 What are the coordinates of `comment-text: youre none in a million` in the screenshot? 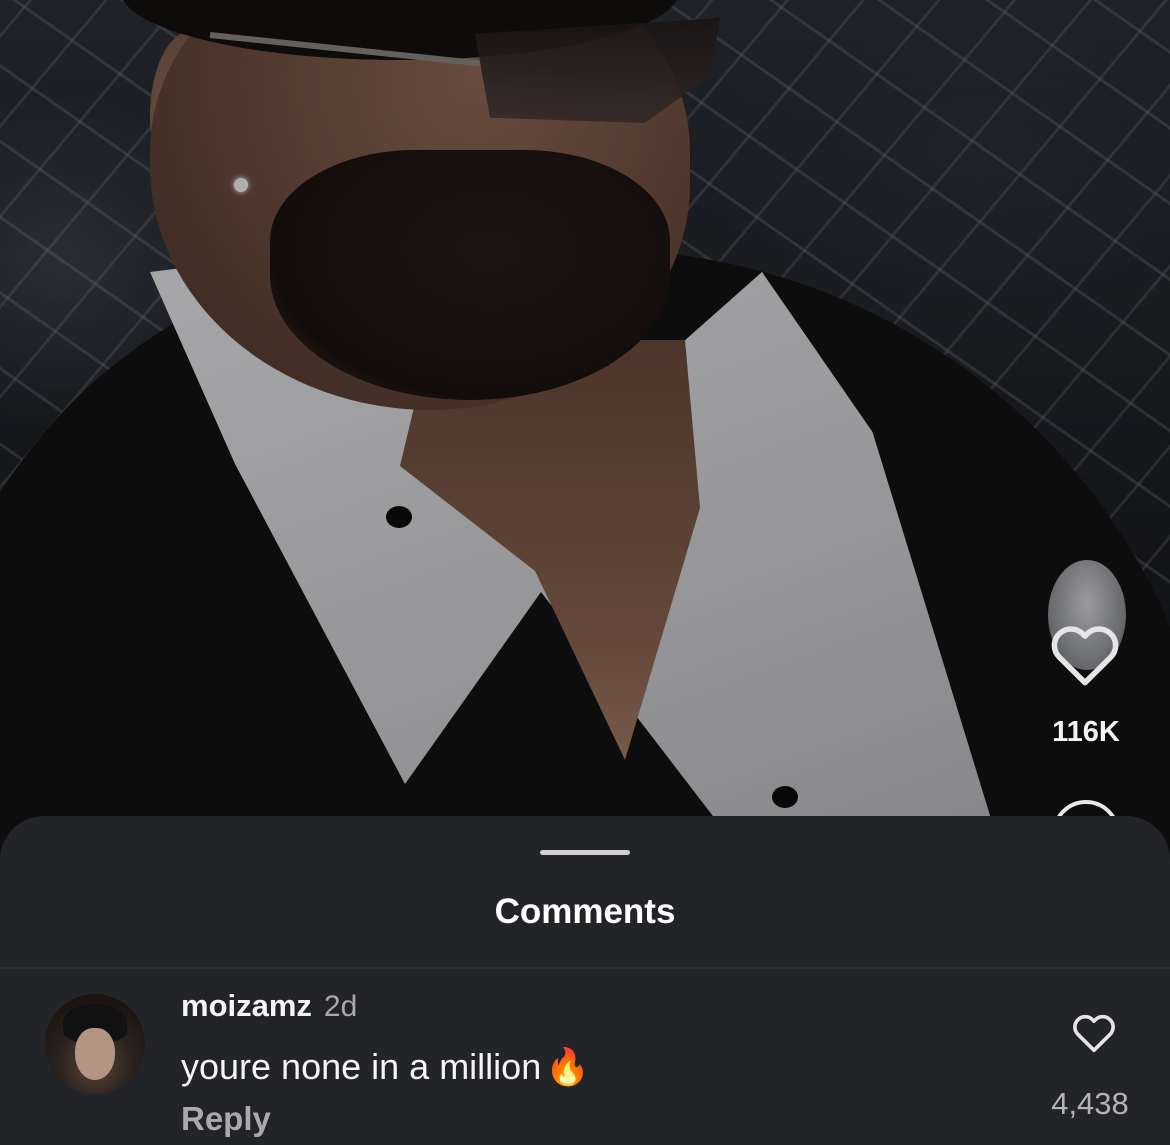 It's located at (361, 1066).